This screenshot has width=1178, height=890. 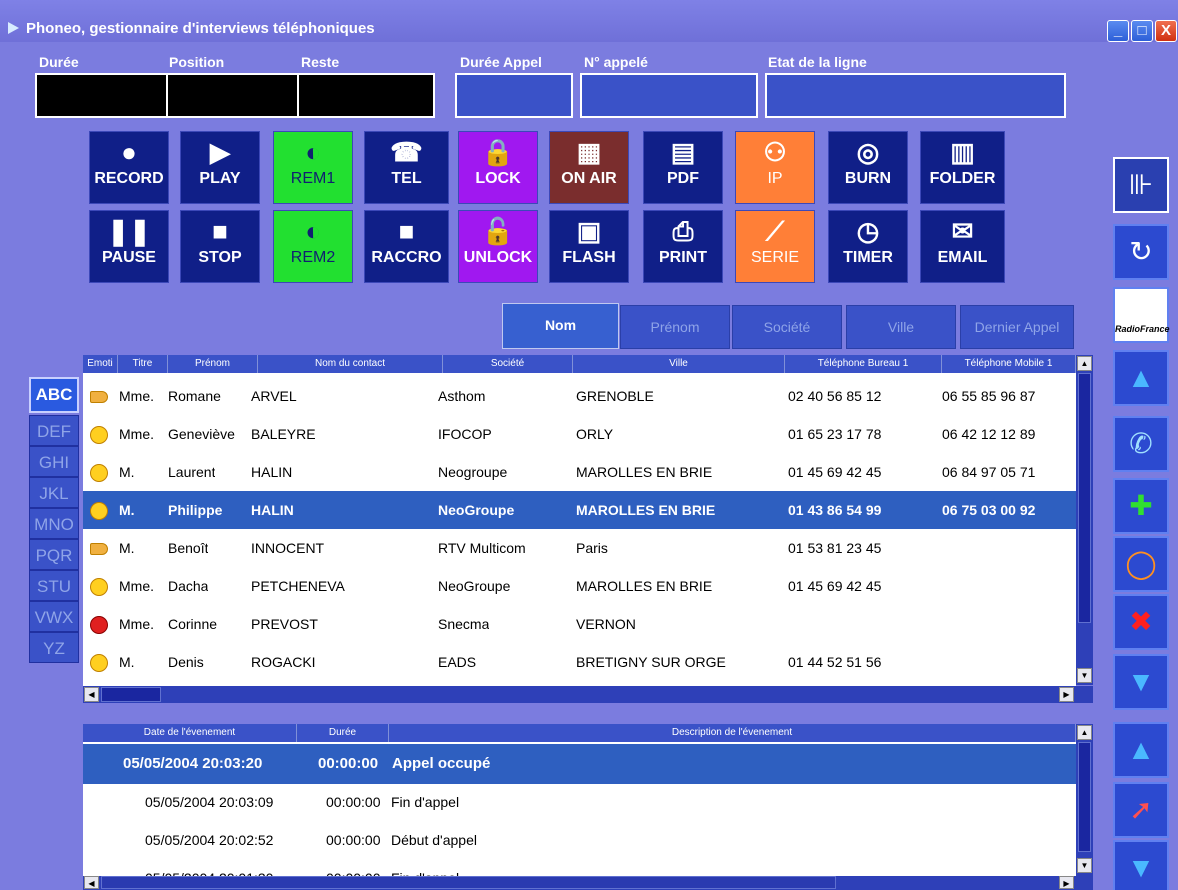 What do you see at coordinates (54, 523) in the screenshot?
I see `letter-tab-mno: MNO` at bounding box center [54, 523].